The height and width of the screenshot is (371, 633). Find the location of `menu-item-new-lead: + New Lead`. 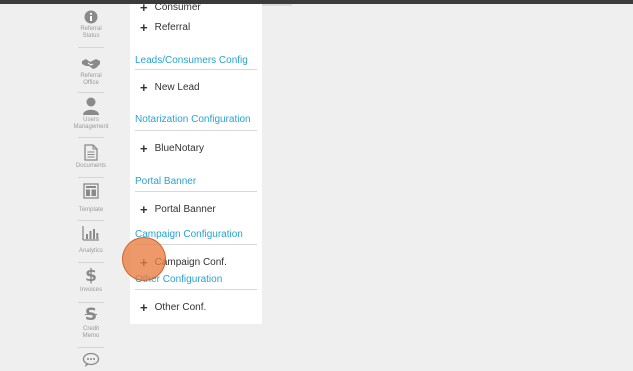

menu-item-new-lead: + New Lead is located at coordinates (170, 87).